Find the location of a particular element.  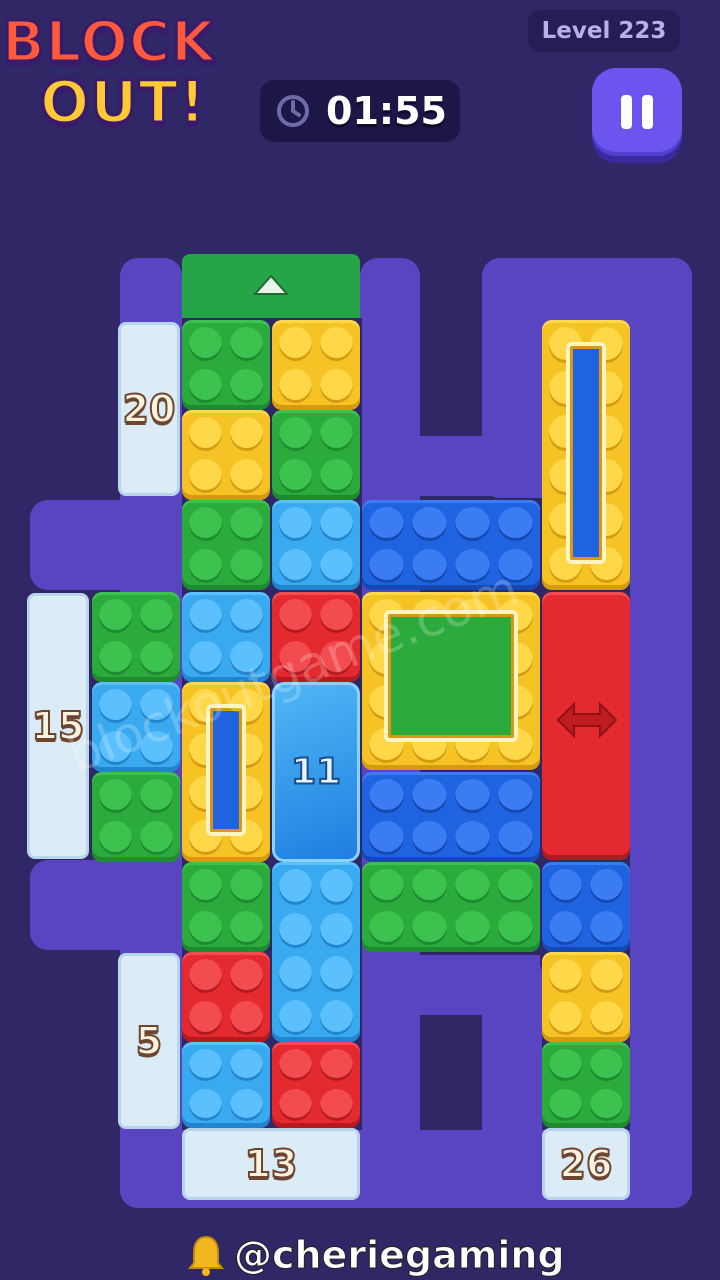

credit: @cheriegaming is located at coordinates (375, 1255).